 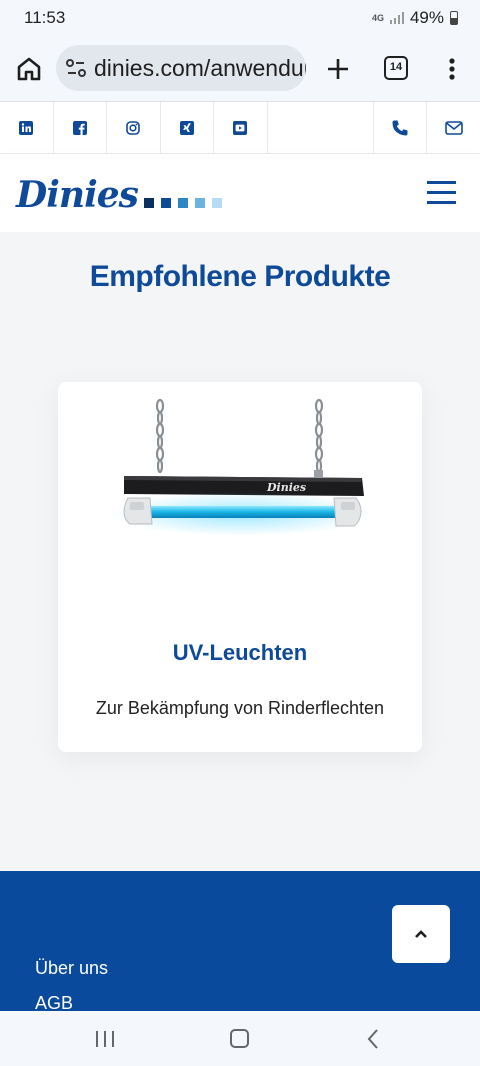 I want to click on home-nav-icon, so click(x=239, y=1038).